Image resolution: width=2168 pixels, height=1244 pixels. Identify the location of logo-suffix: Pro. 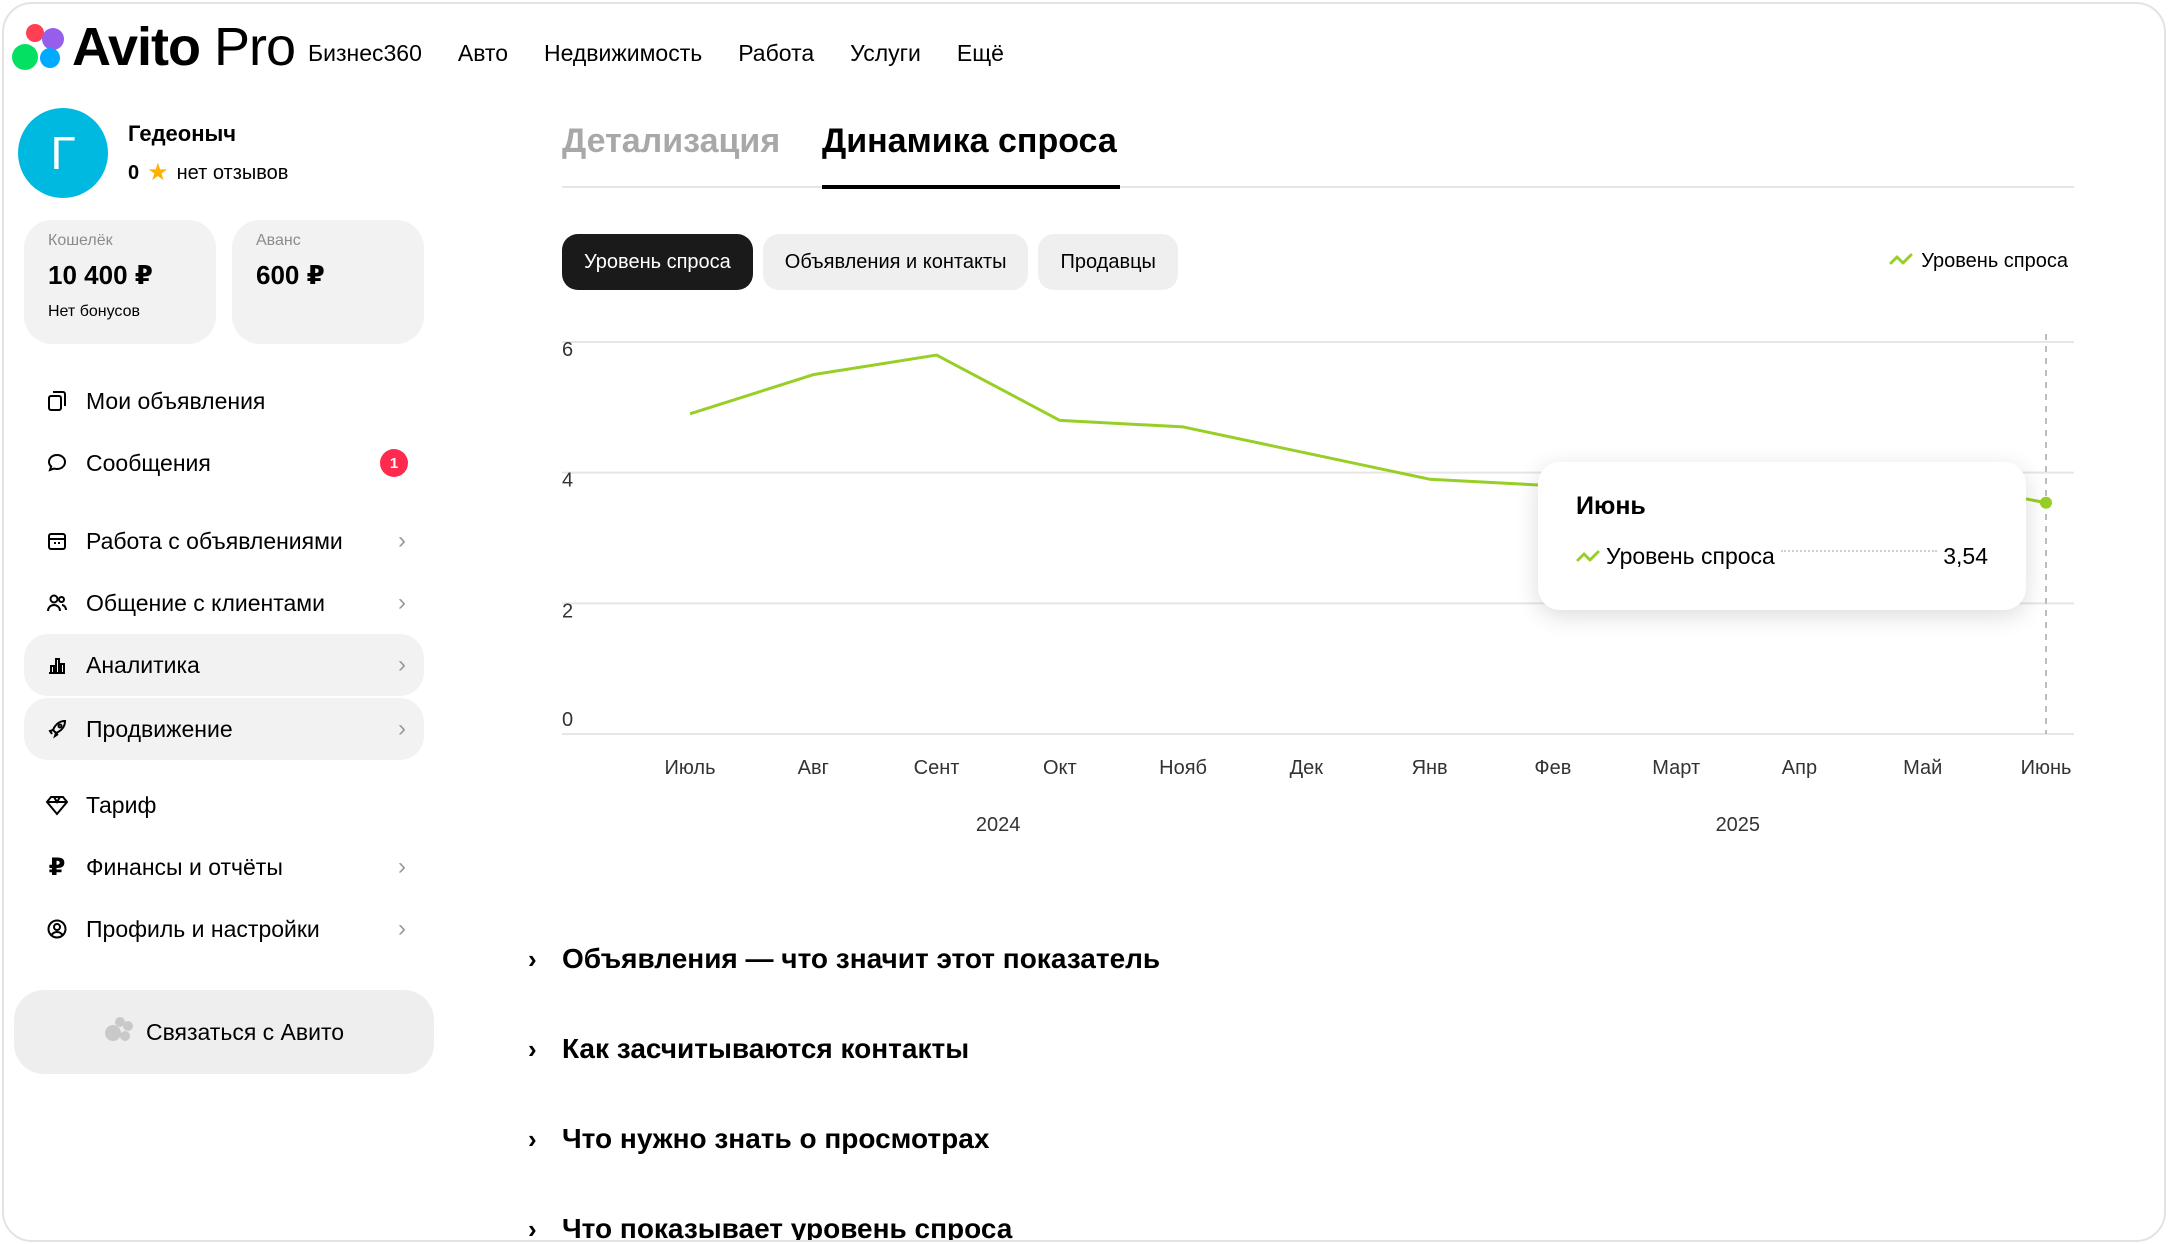
(255, 47).